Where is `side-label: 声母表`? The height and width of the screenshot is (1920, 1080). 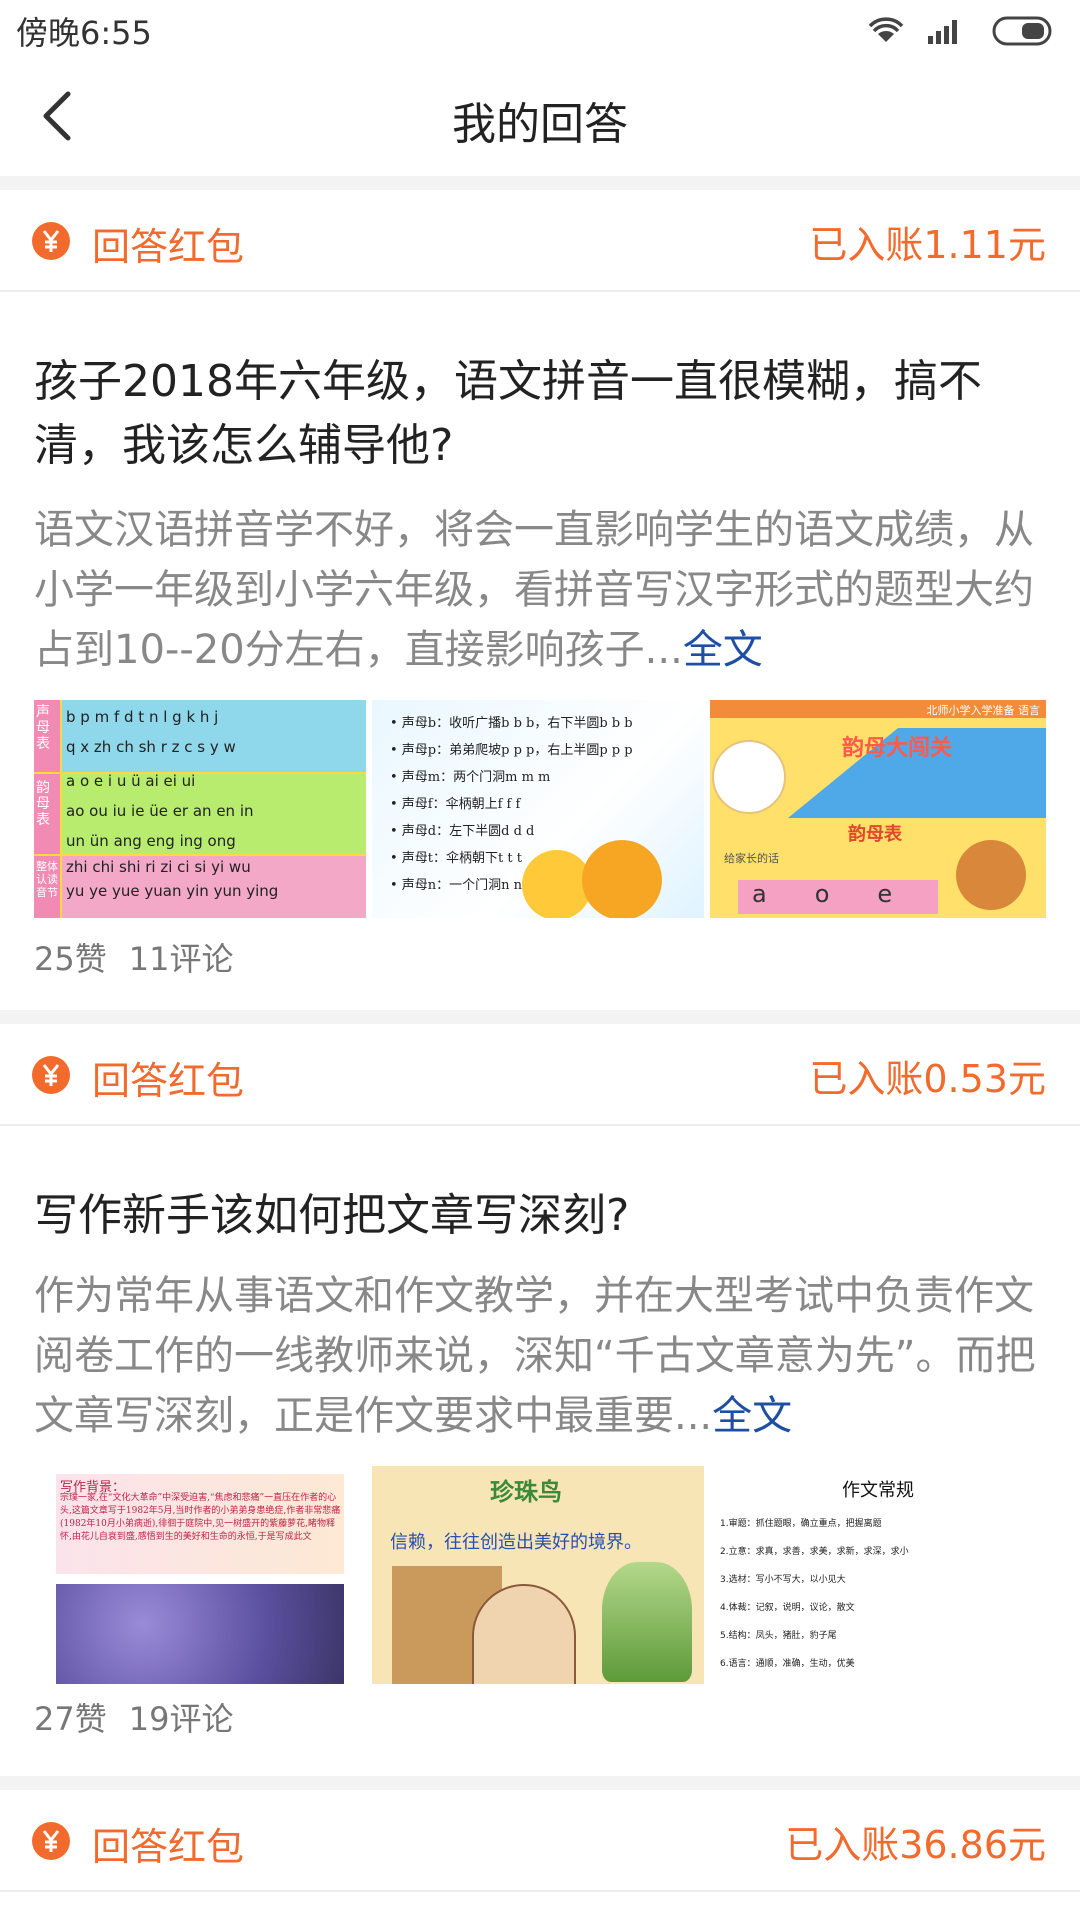
side-label: 声母表 is located at coordinates (43, 728).